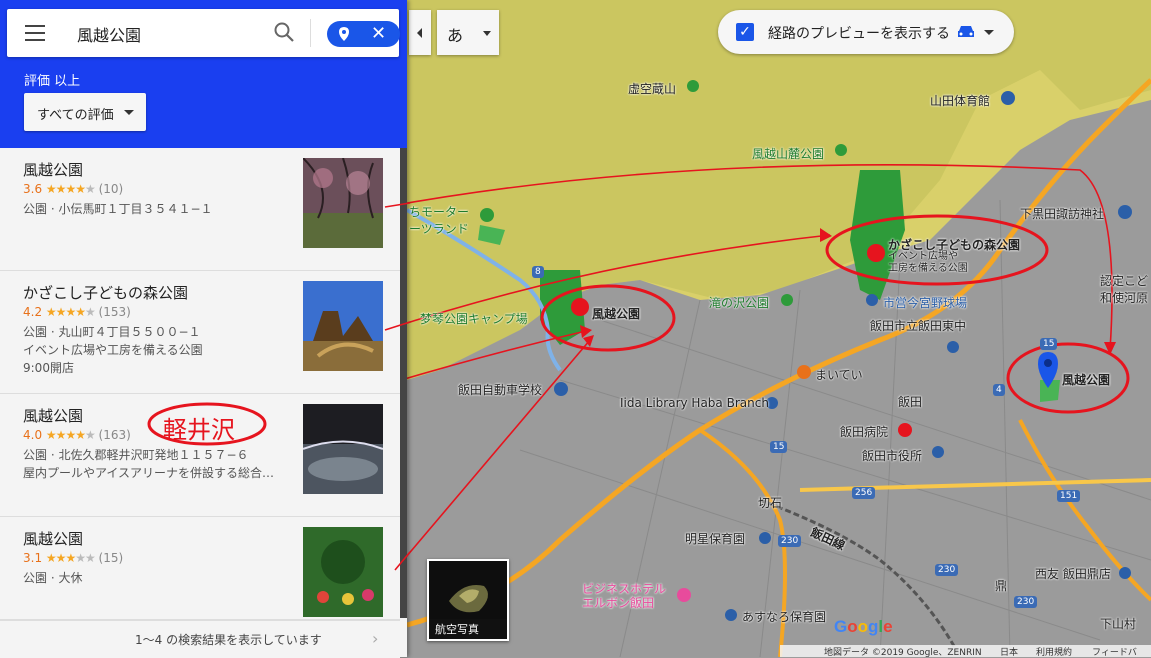 Image resolution: width=1151 pixels, height=658 pixels. Describe the element at coordinates (694, 403) in the screenshot. I see `map-label-library: Iida Library Haba Branch` at that location.